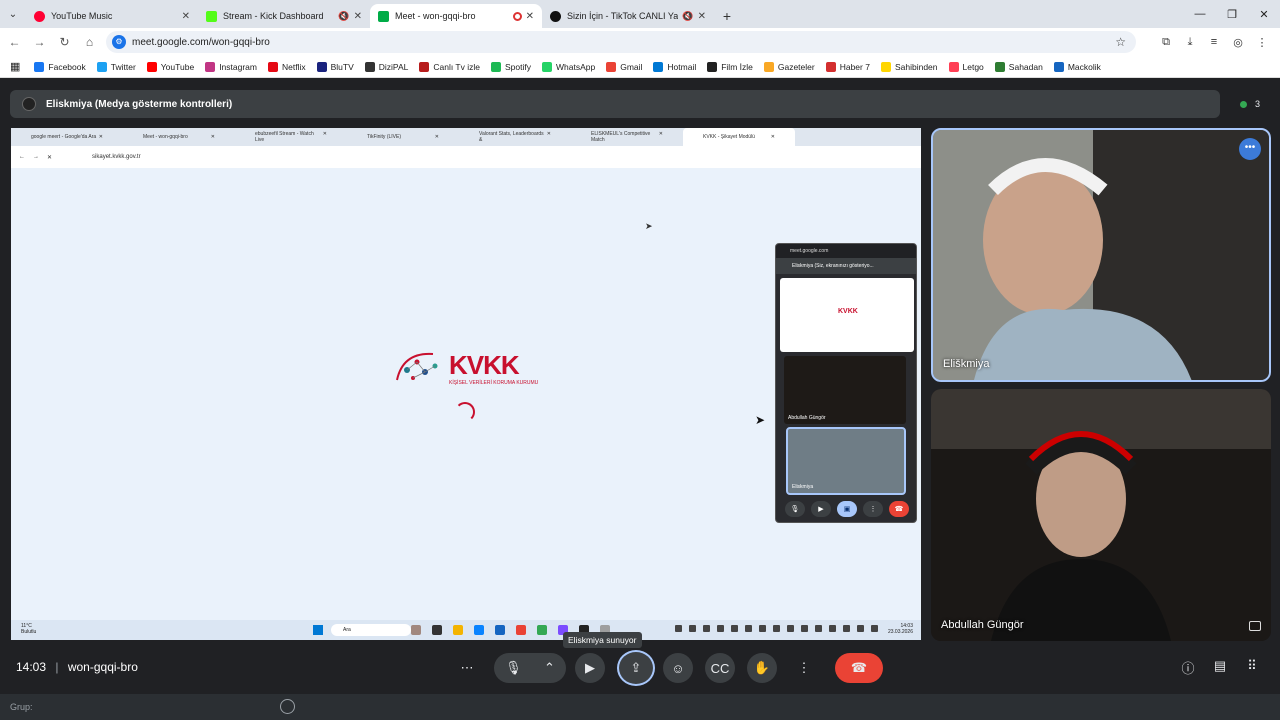 The width and height of the screenshot is (1280, 720). I want to click on restore-icon: ❐, so click(1232, 14).